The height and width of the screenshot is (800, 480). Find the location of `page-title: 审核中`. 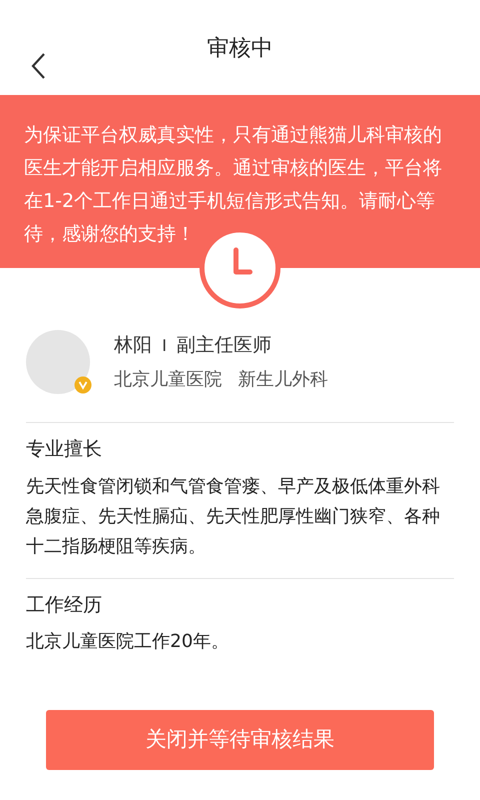

page-title: 审核中 is located at coordinates (240, 49).